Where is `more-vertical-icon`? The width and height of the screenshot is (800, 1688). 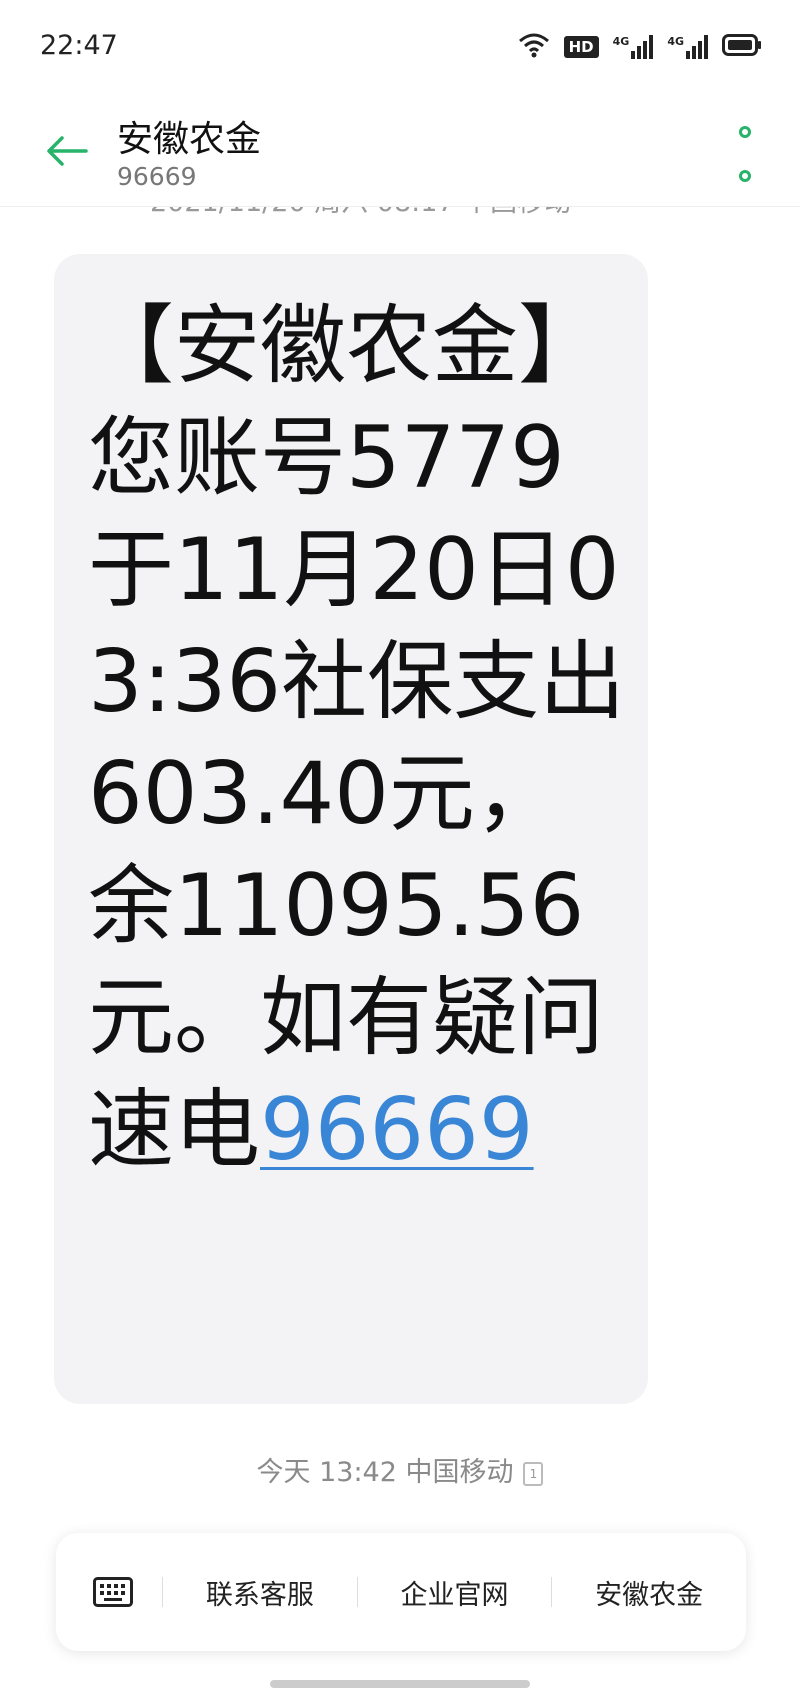 more-vertical-icon is located at coordinates (745, 132).